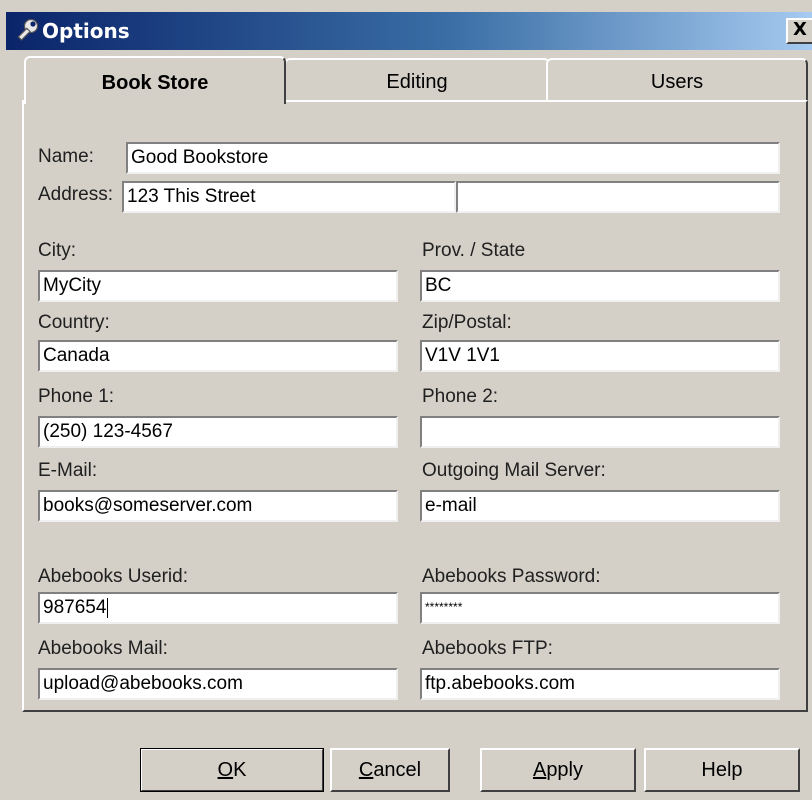 This screenshot has height=800, width=812. I want to click on abebooks-userid-field: 987654, so click(218, 608).